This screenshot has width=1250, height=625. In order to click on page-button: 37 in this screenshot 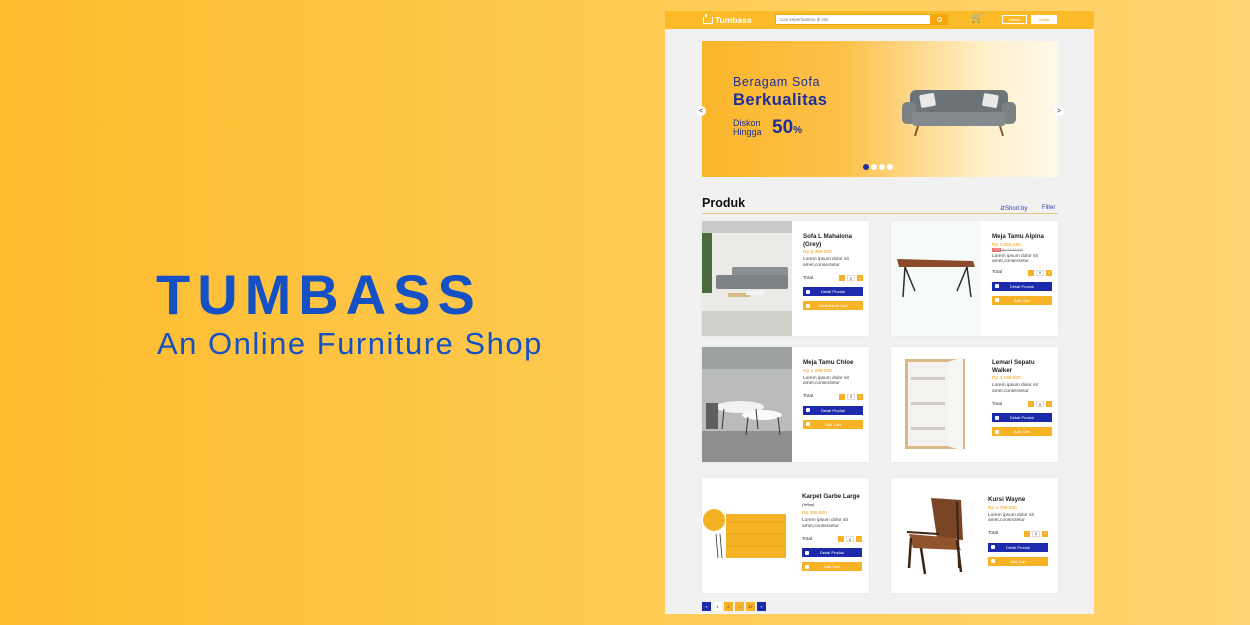, I will do `click(750, 606)`.